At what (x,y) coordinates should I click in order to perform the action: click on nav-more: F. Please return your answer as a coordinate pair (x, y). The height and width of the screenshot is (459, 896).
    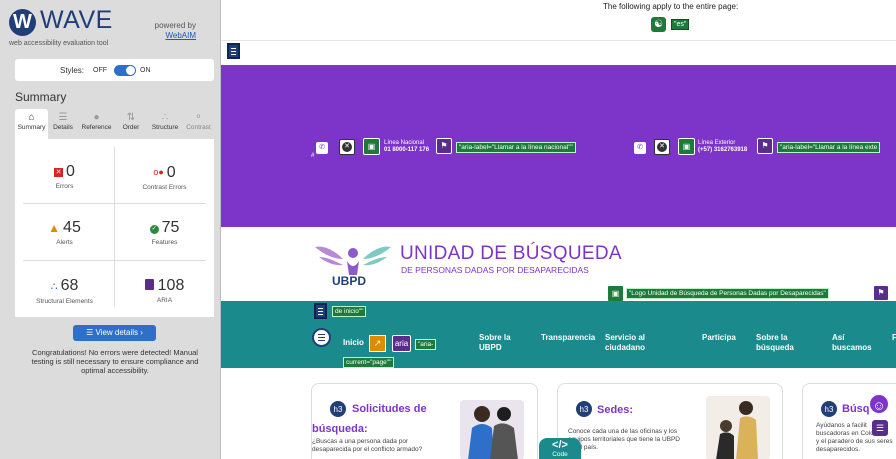
    Looking at the image, I should click on (894, 338).